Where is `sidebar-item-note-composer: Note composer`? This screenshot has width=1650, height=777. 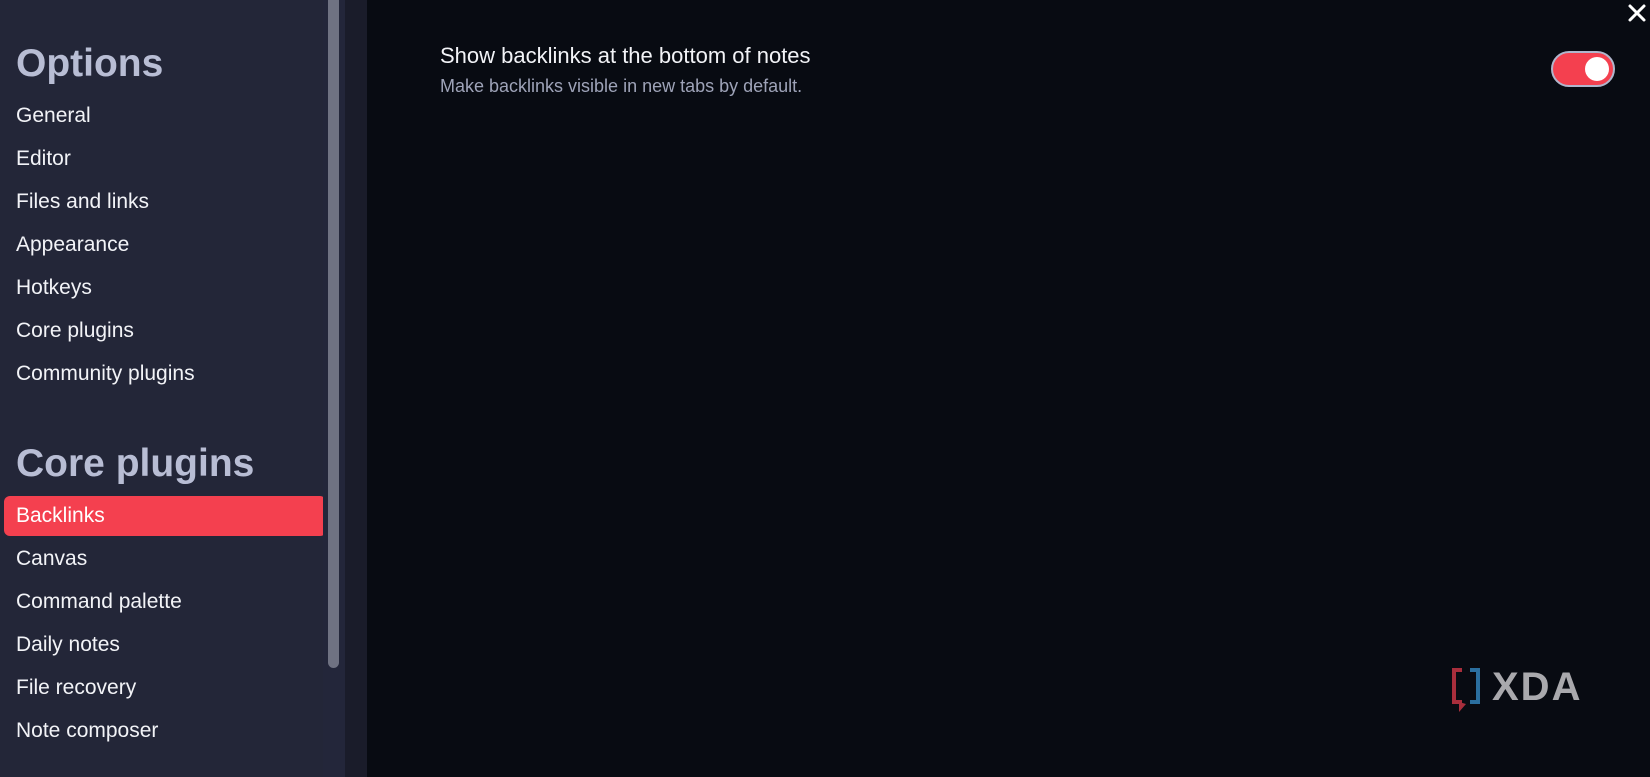
sidebar-item-note-composer: Note composer is located at coordinates (165, 731).